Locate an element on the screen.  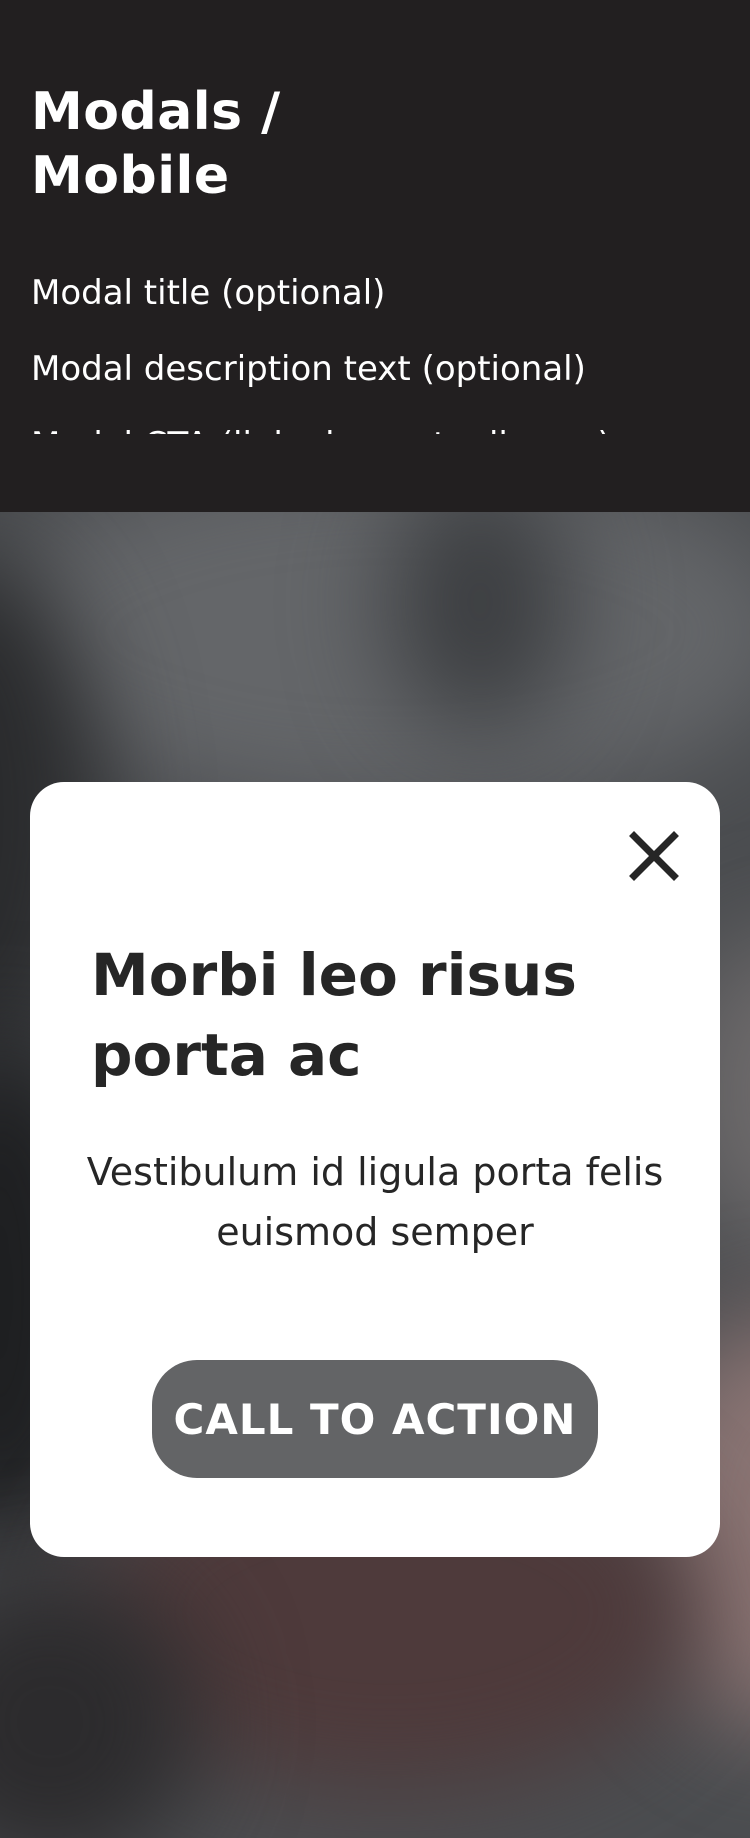
spec-item-modal-title: Modal title (optional) is located at coordinates (208, 293).